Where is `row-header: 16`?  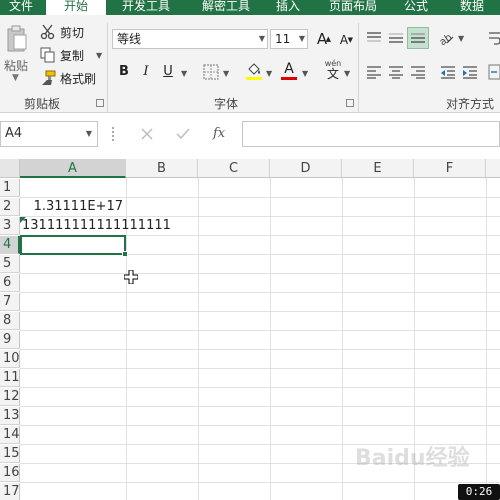 row-header: 16 is located at coordinates (10, 473).